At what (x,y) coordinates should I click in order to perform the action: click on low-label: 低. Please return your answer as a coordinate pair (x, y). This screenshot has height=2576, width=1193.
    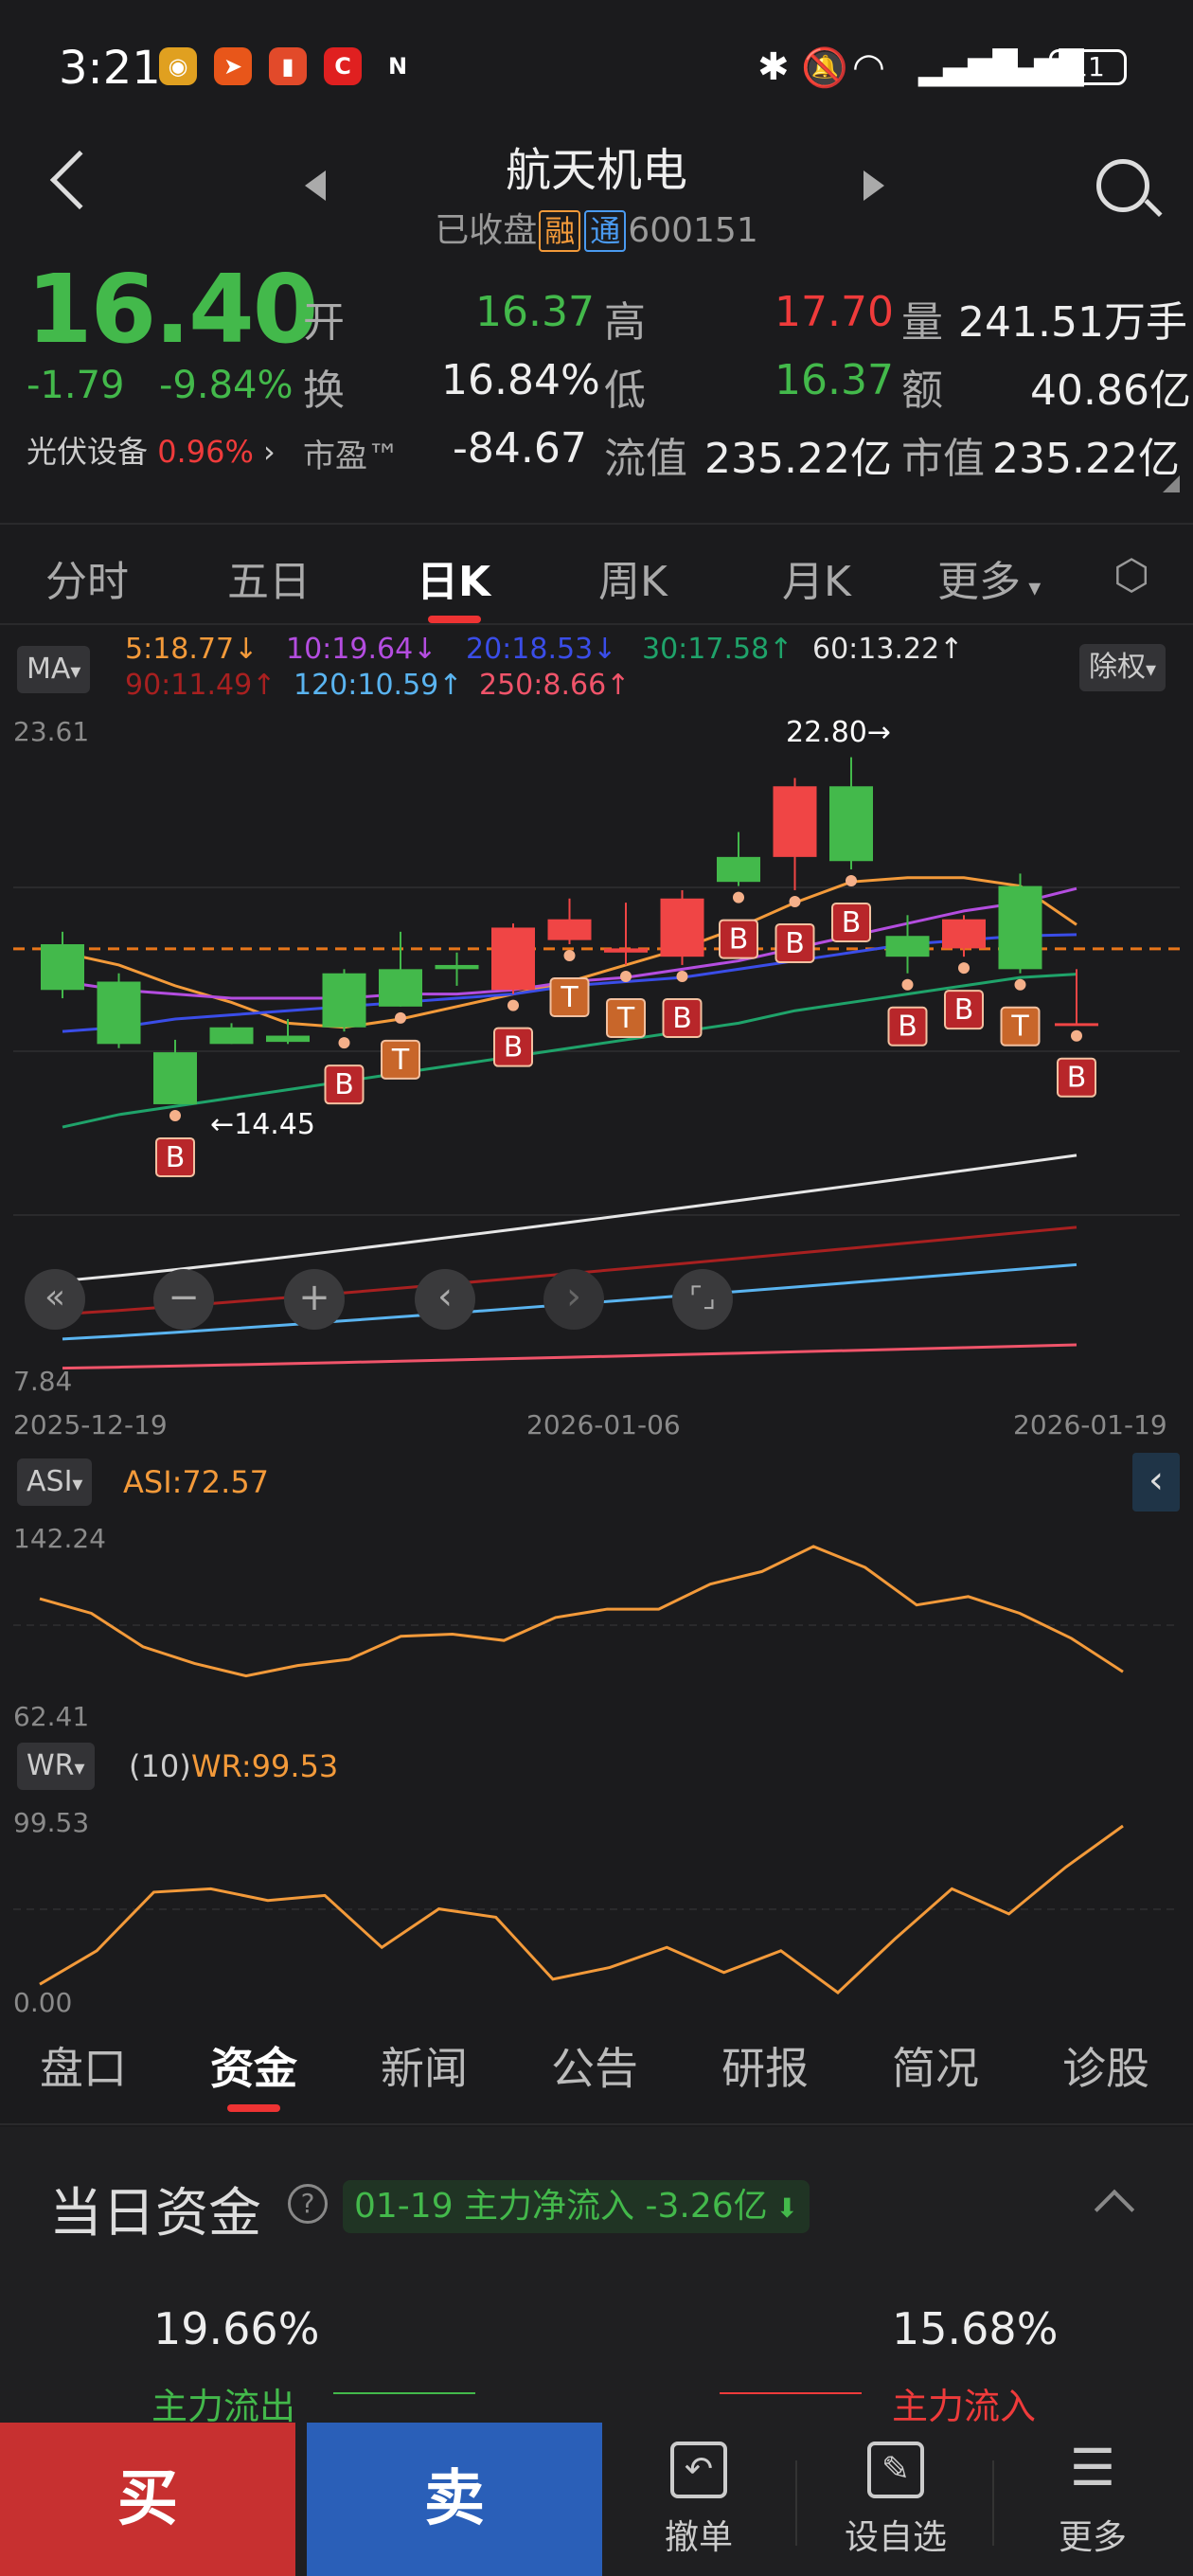
    Looking at the image, I should click on (625, 391).